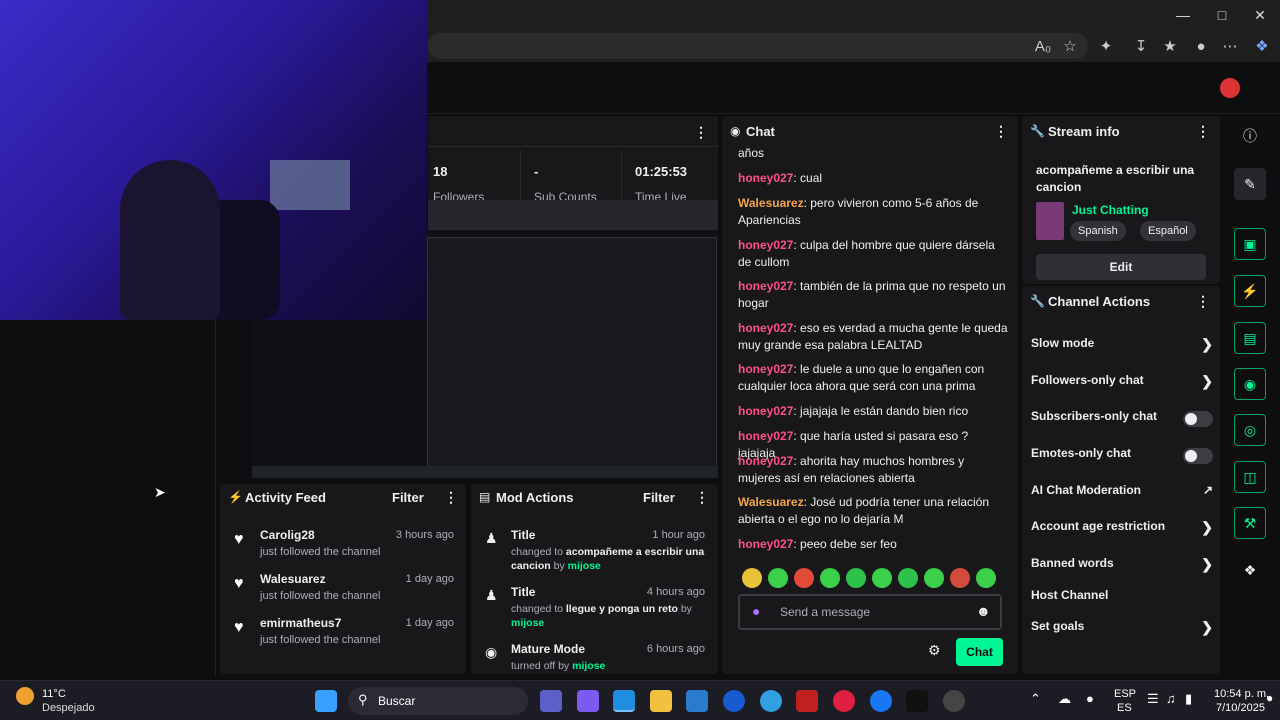  What do you see at coordinates (983, 611) in the screenshot?
I see `emoji-icon: ☻` at bounding box center [983, 611].